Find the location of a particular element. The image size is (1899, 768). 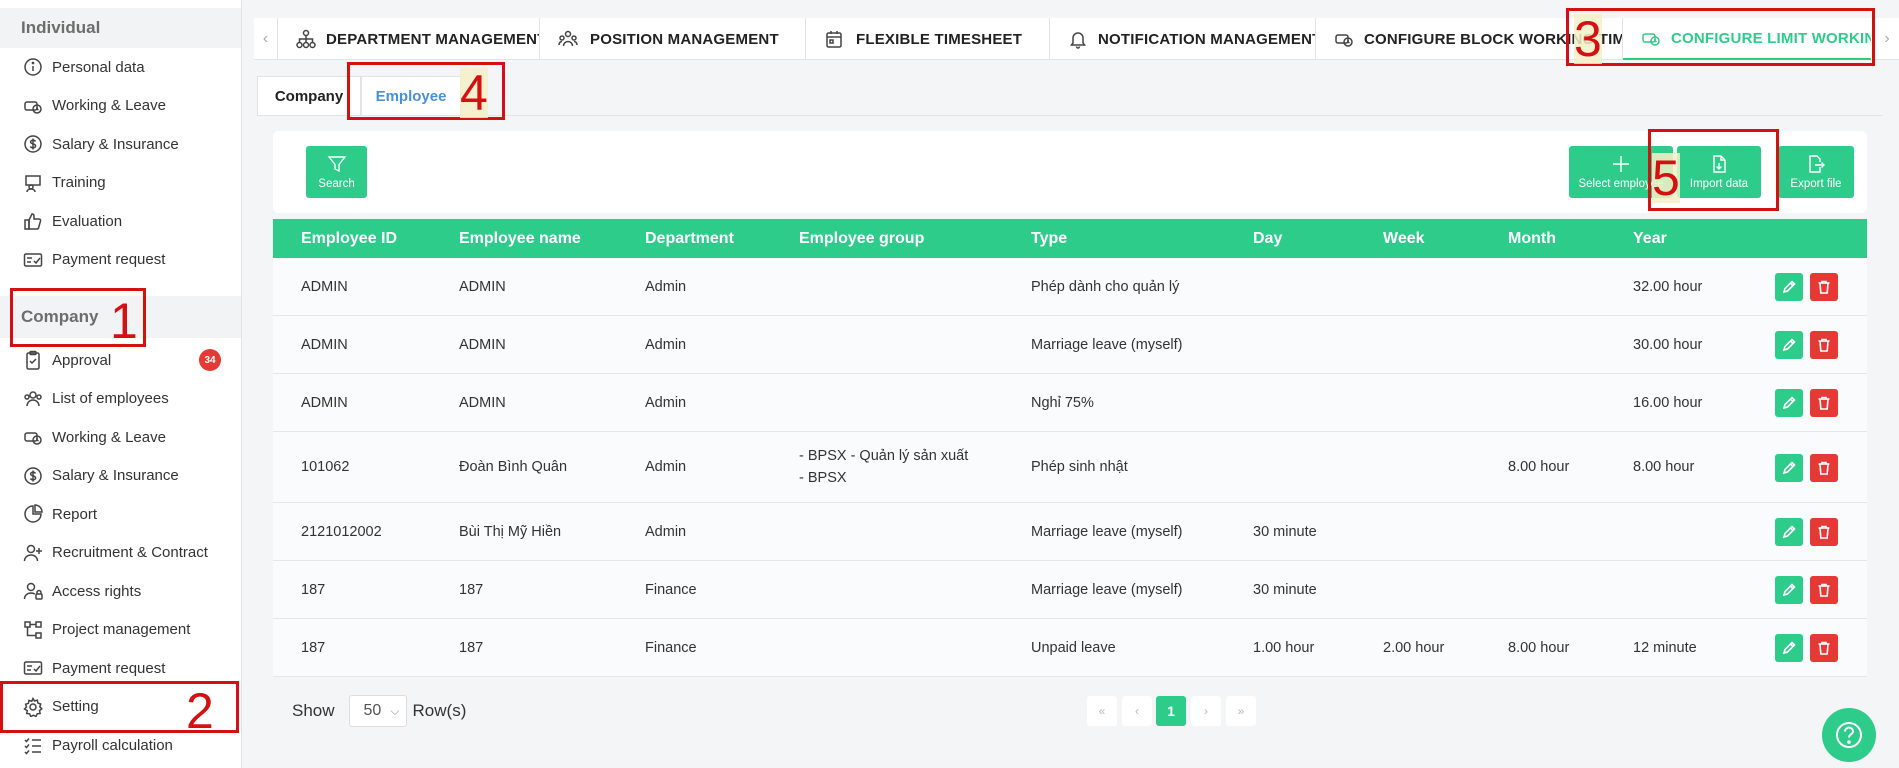

cell-employee-id: 2121012002 is located at coordinates (341, 531).